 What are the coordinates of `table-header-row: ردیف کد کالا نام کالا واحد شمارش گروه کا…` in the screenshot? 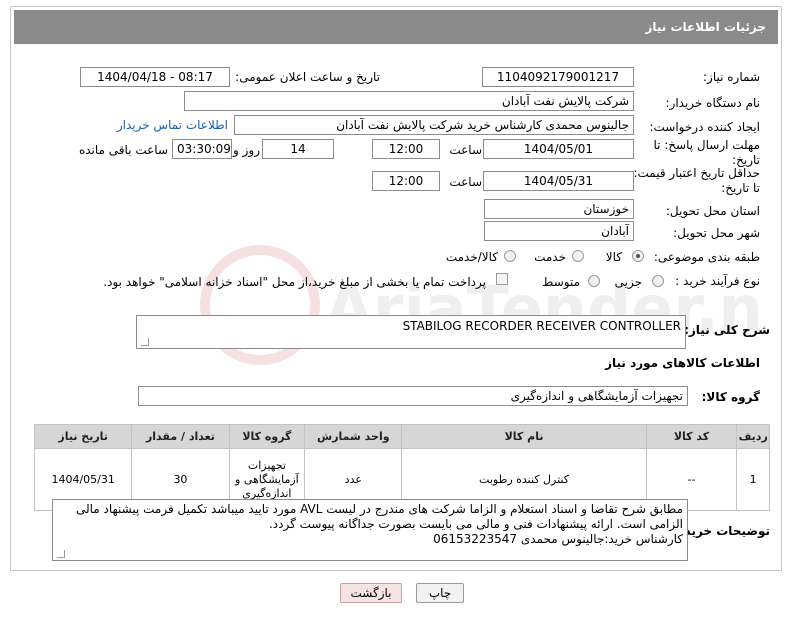 It's located at (401, 436).